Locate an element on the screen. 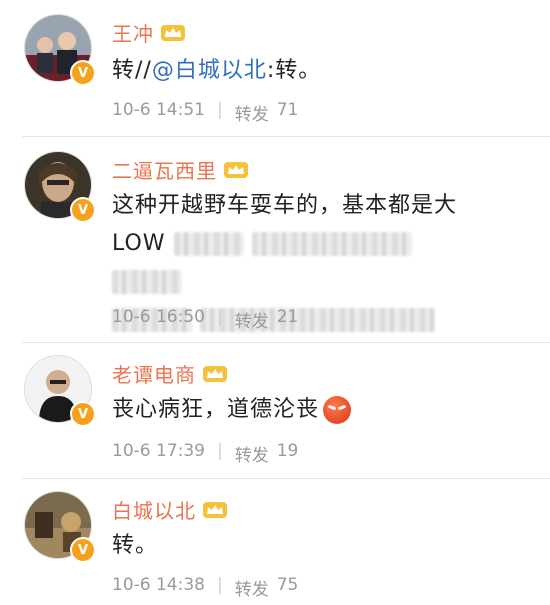 The image size is (550, 605). name-row: 老谭电商 is located at coordinates (170, 373).